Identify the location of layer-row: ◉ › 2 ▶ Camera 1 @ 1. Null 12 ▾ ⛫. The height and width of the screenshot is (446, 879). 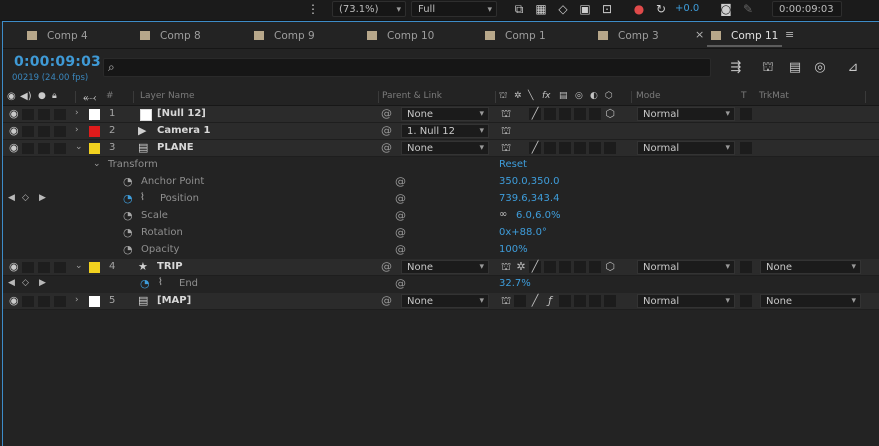
(441, 131).